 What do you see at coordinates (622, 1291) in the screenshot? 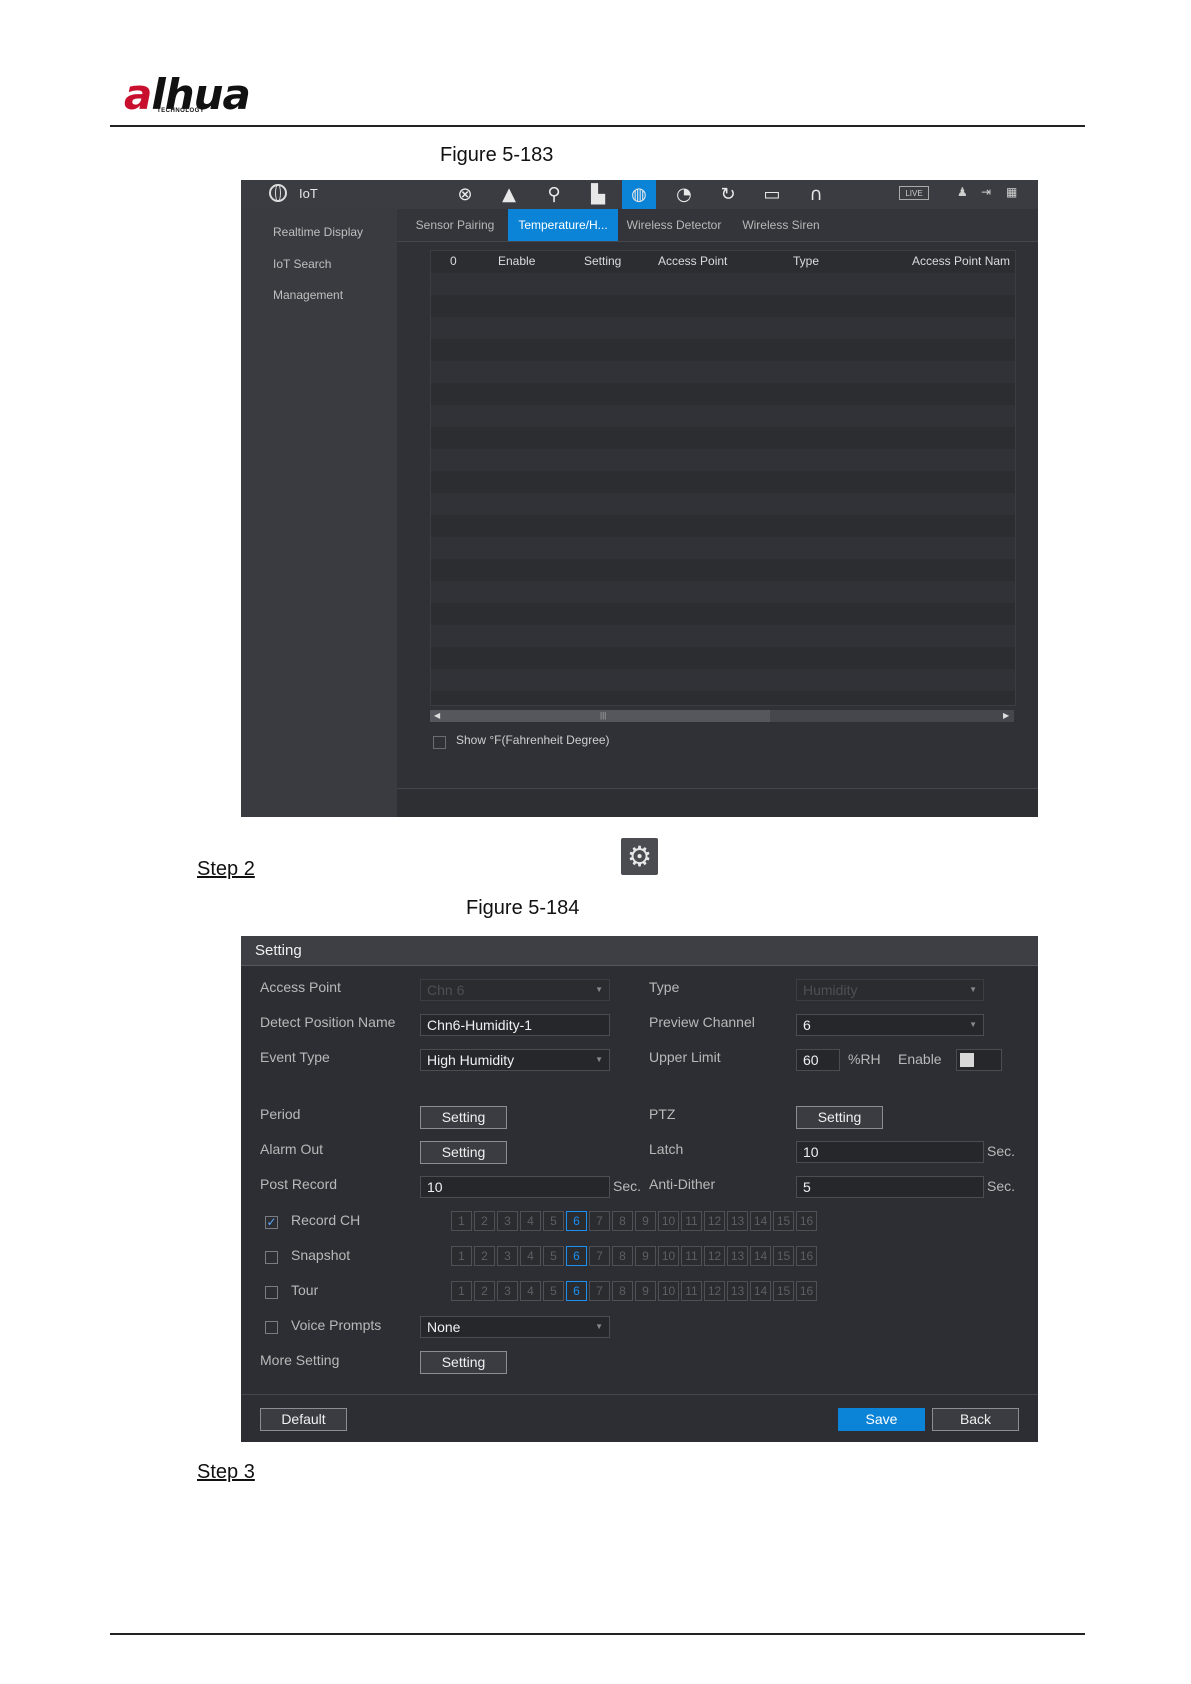
I see `tour-channel: 8` at bounding box center [622, 1291].